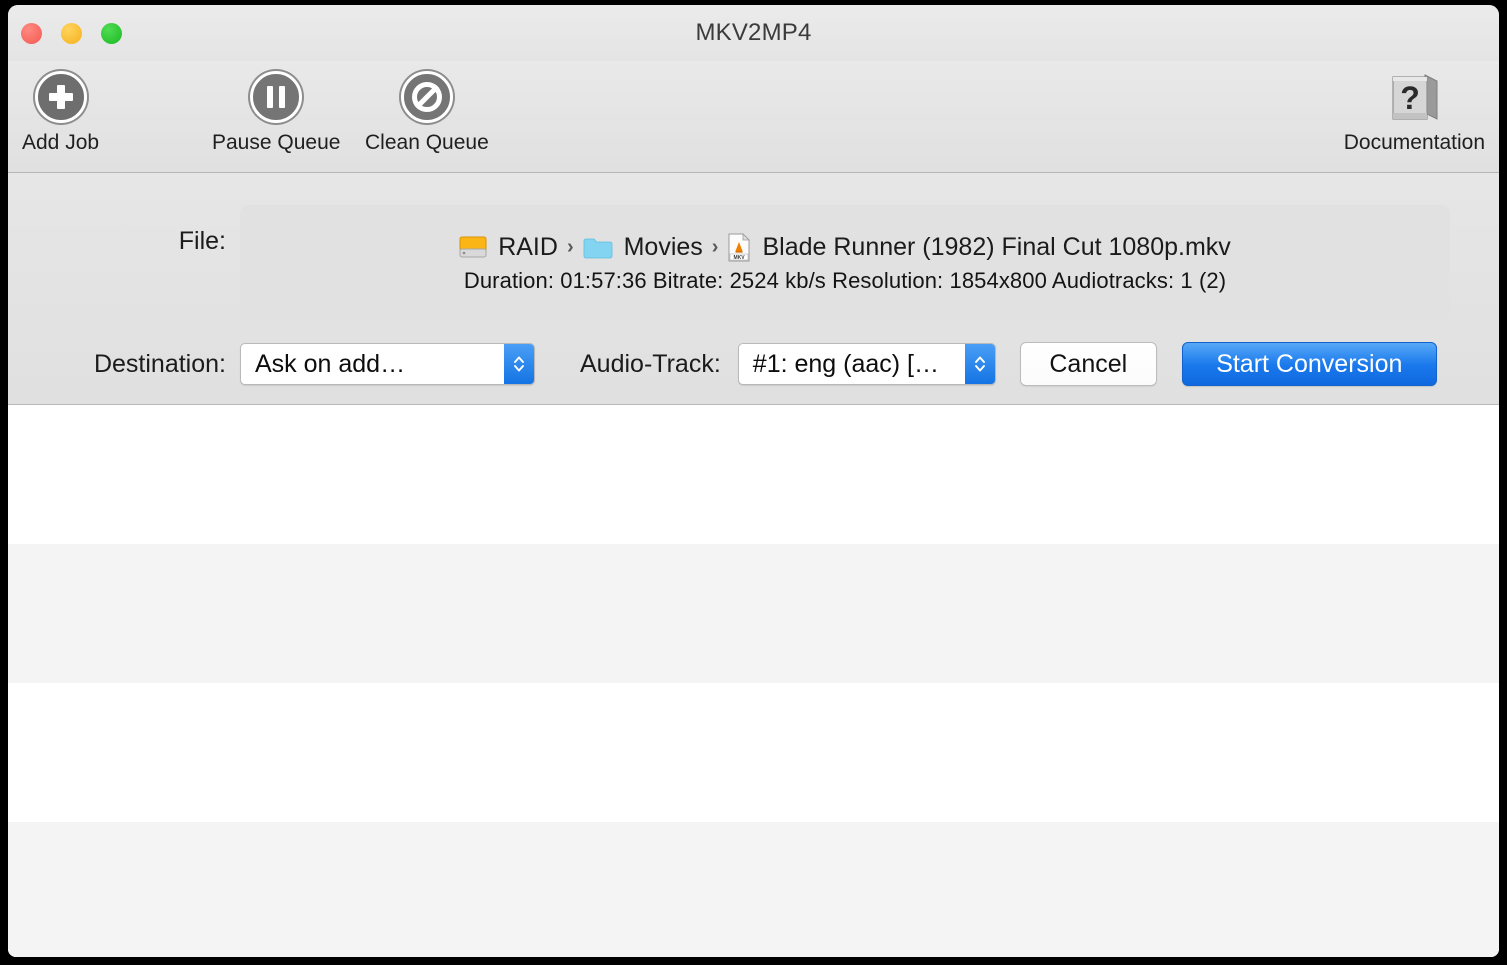  I want to click on prohibition-circle-icon, so click(427, 97).